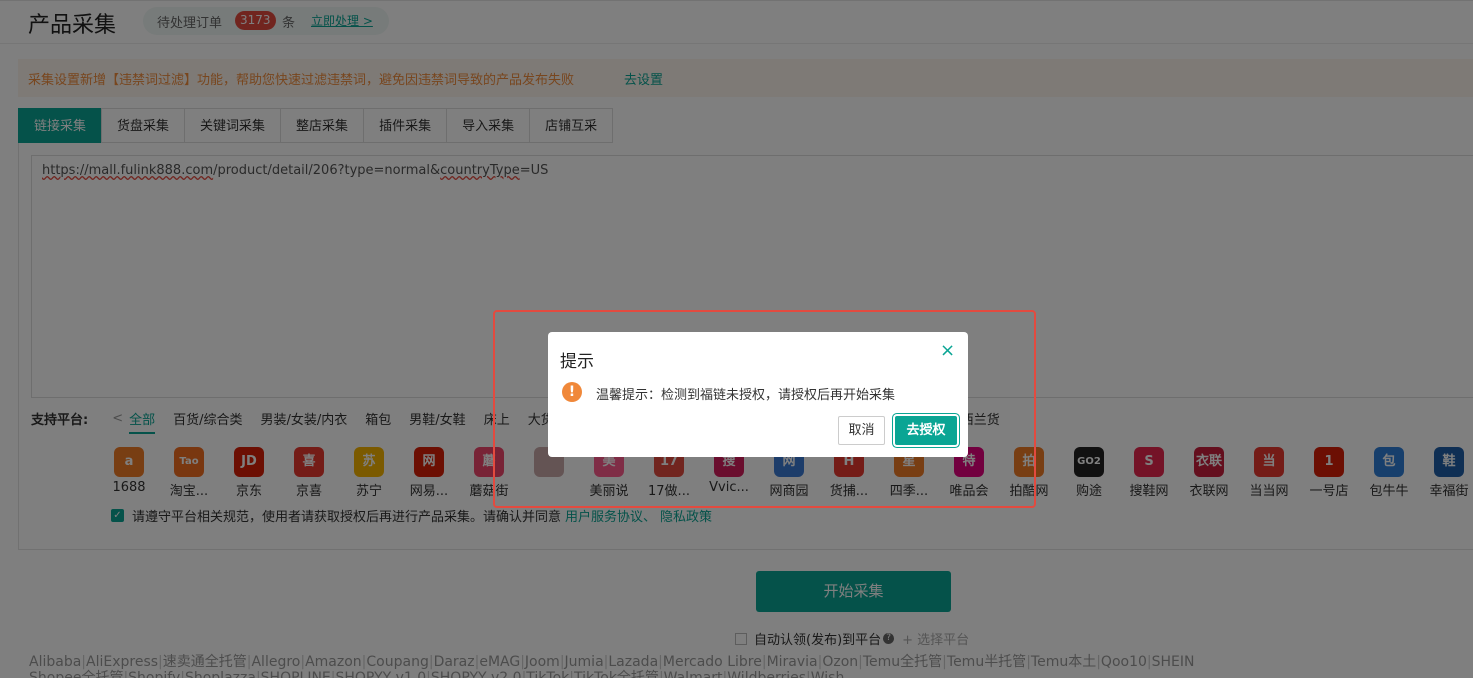  I want to click on authorize-button: 去授权, so click(926, 430).